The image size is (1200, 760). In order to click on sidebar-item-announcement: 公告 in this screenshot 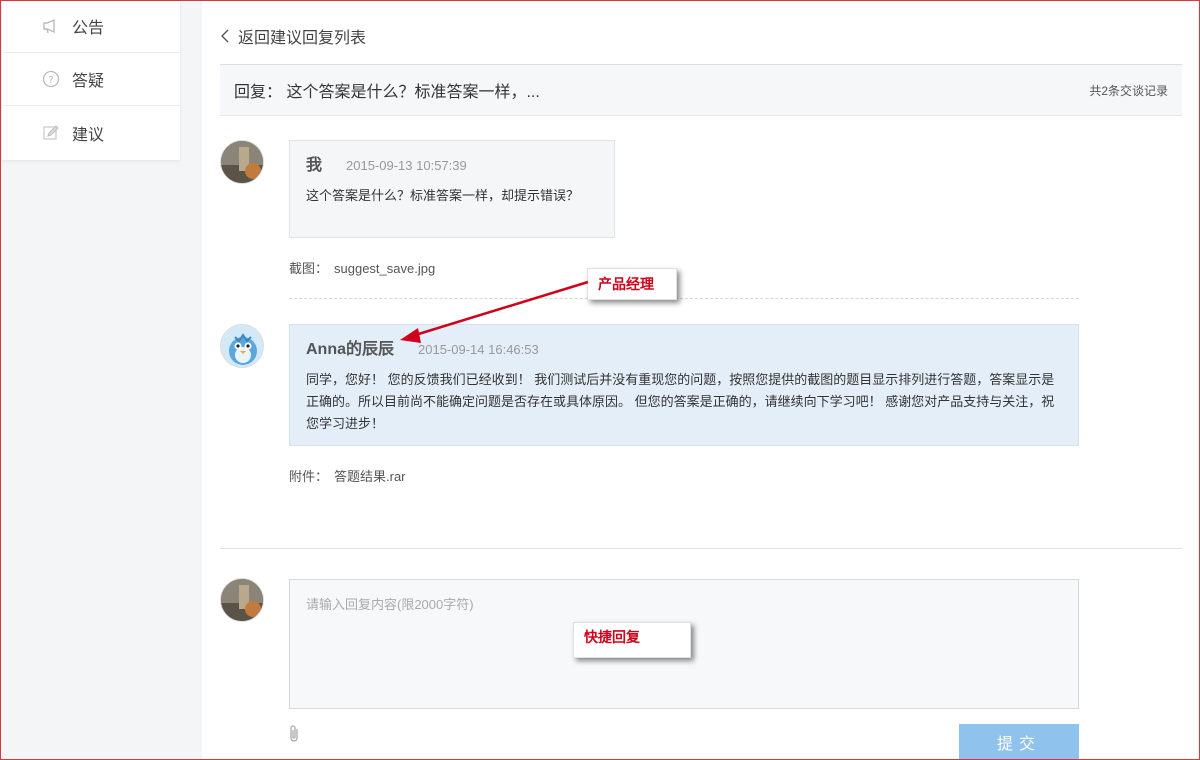, I will do `click(91, 26)`.